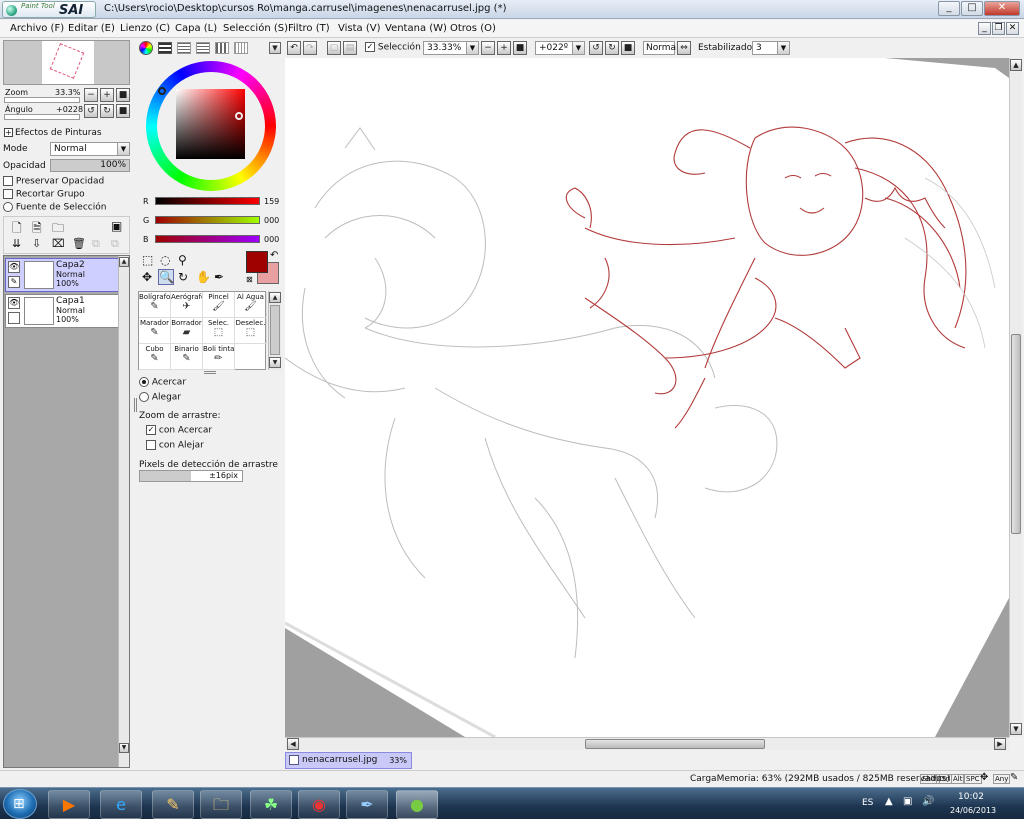  Describe the element at coordinates (187, 305) in the screenshot. I see `tool-aerografo: Aerógrafo ✈` at that location.